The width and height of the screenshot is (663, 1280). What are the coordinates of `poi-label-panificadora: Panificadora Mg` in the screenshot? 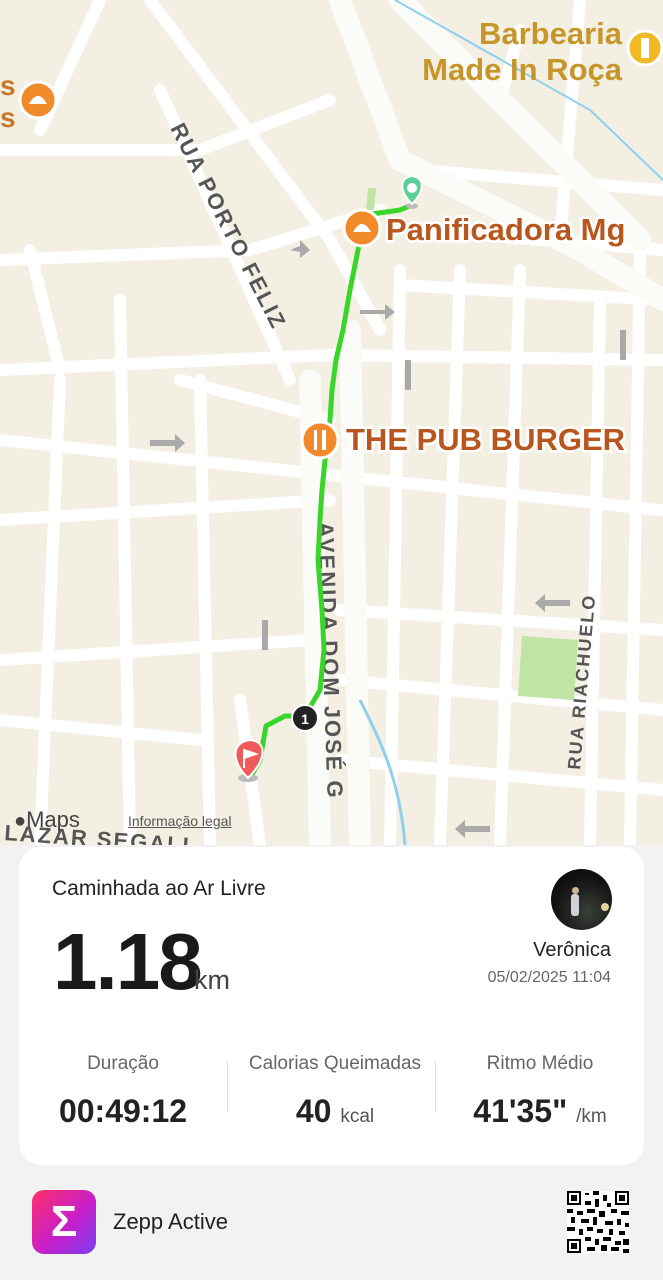 It's located at (505, 229).